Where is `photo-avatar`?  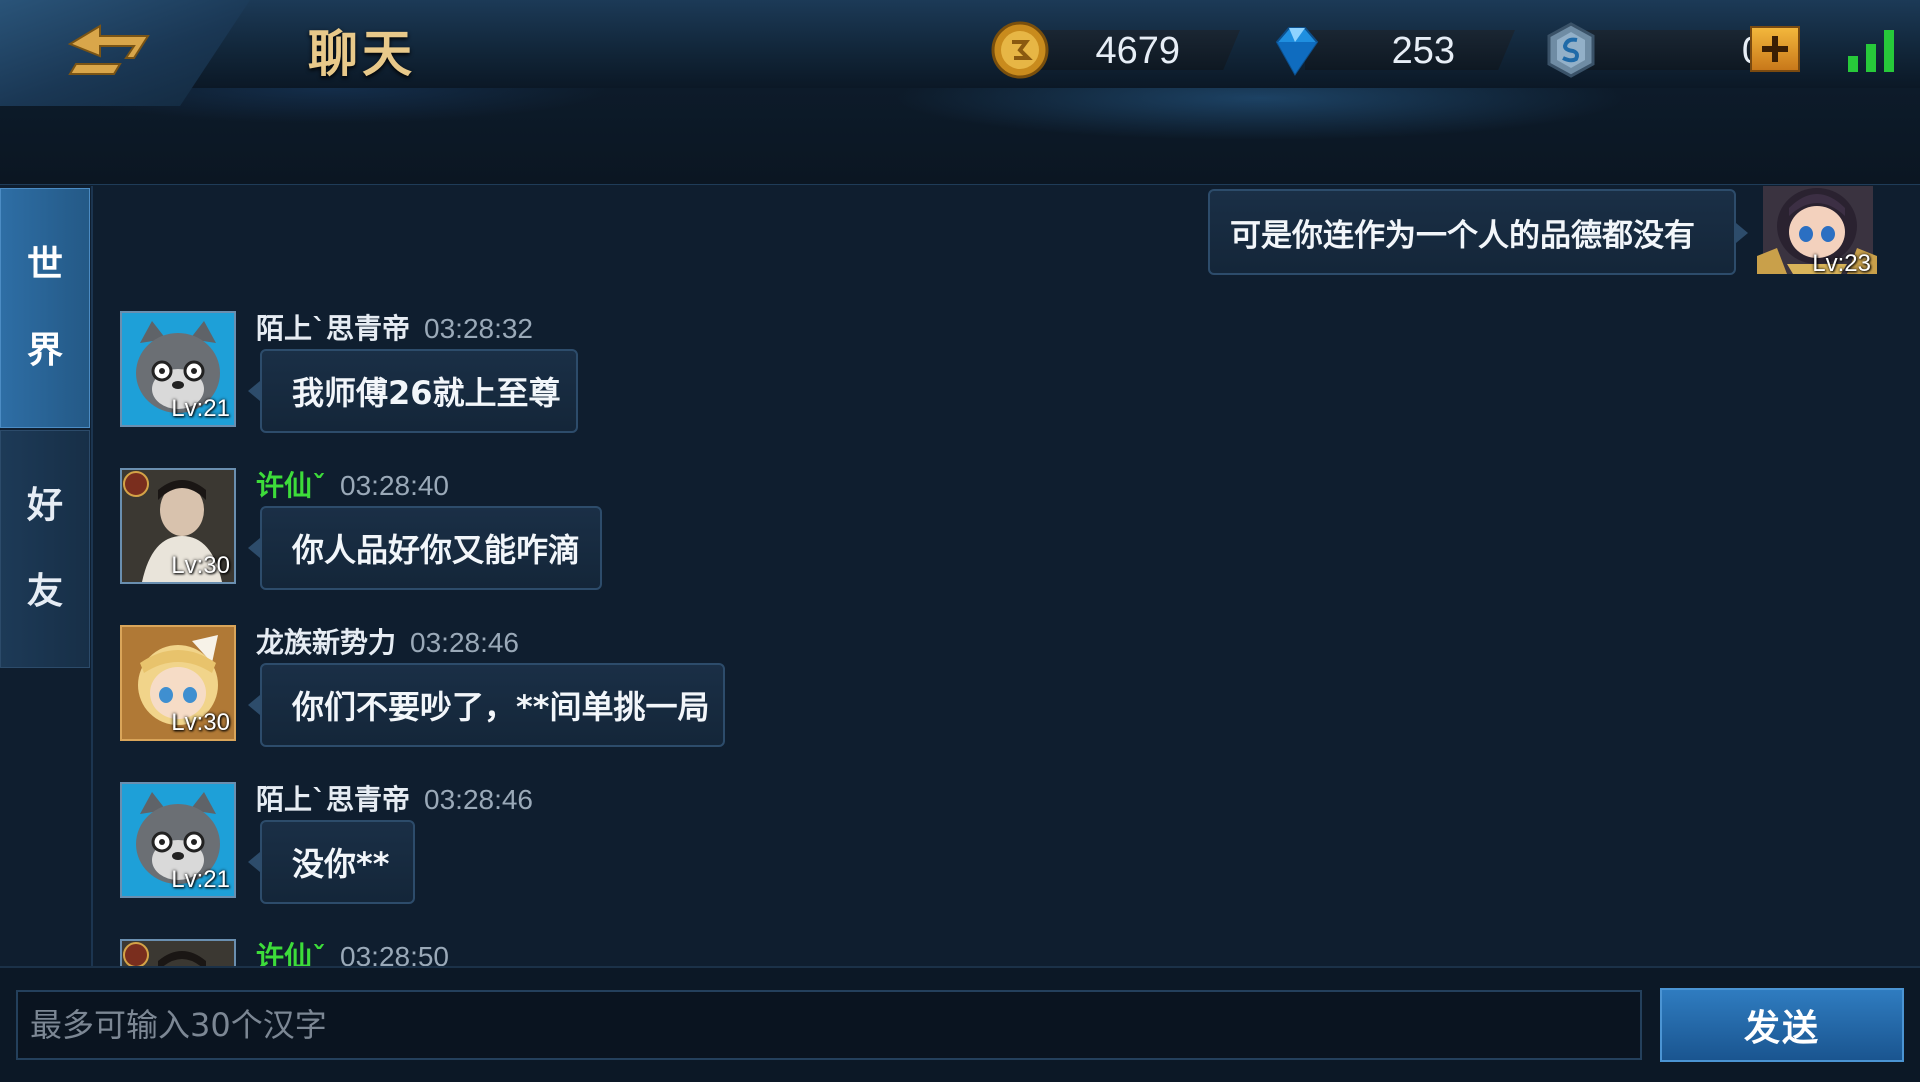 photo-avatar is located at coordinates (178, 952).